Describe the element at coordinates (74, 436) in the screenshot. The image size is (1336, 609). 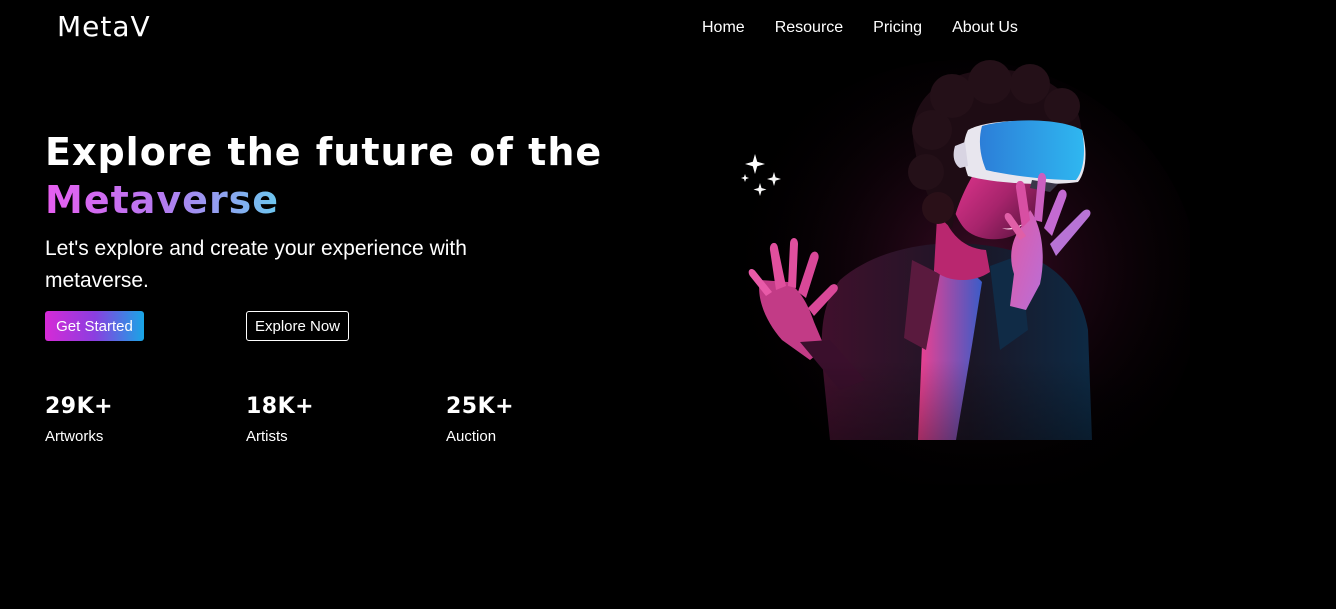
I see `stat-label: Artworks` at that location.